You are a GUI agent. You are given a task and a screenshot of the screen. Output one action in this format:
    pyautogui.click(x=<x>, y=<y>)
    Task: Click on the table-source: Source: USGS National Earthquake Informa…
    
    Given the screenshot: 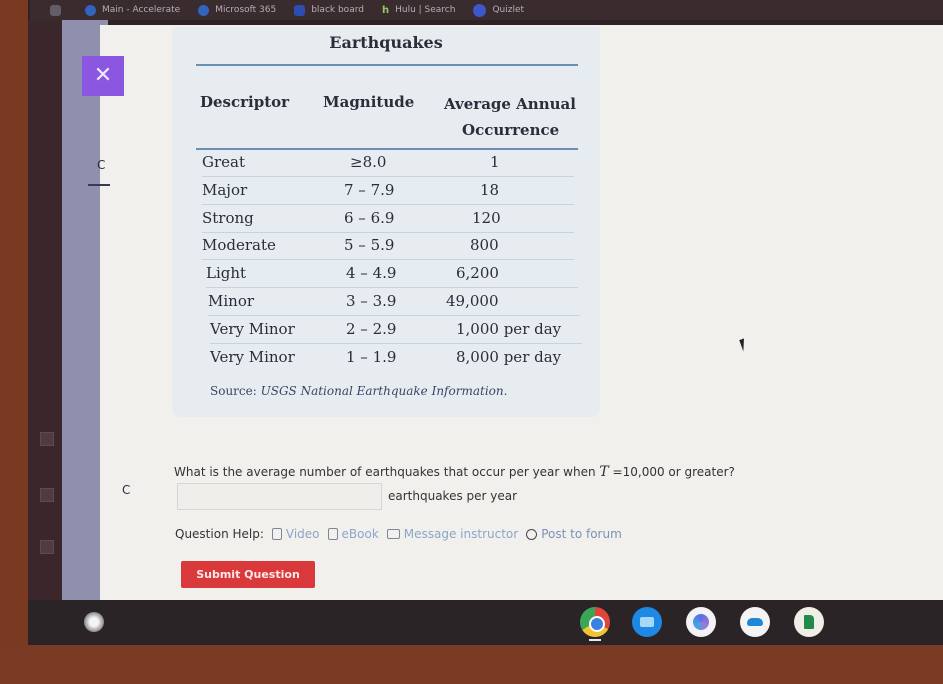 What is the action you would take?
    pyautogui.click(x=359, y=391)
    